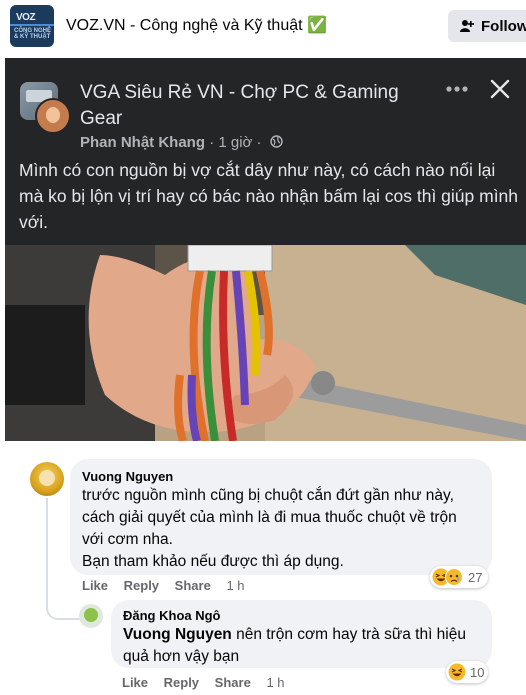 The width and height of the screenshot is (526, 695). I want to click on reaction-summary: 27, so click(459, 577).